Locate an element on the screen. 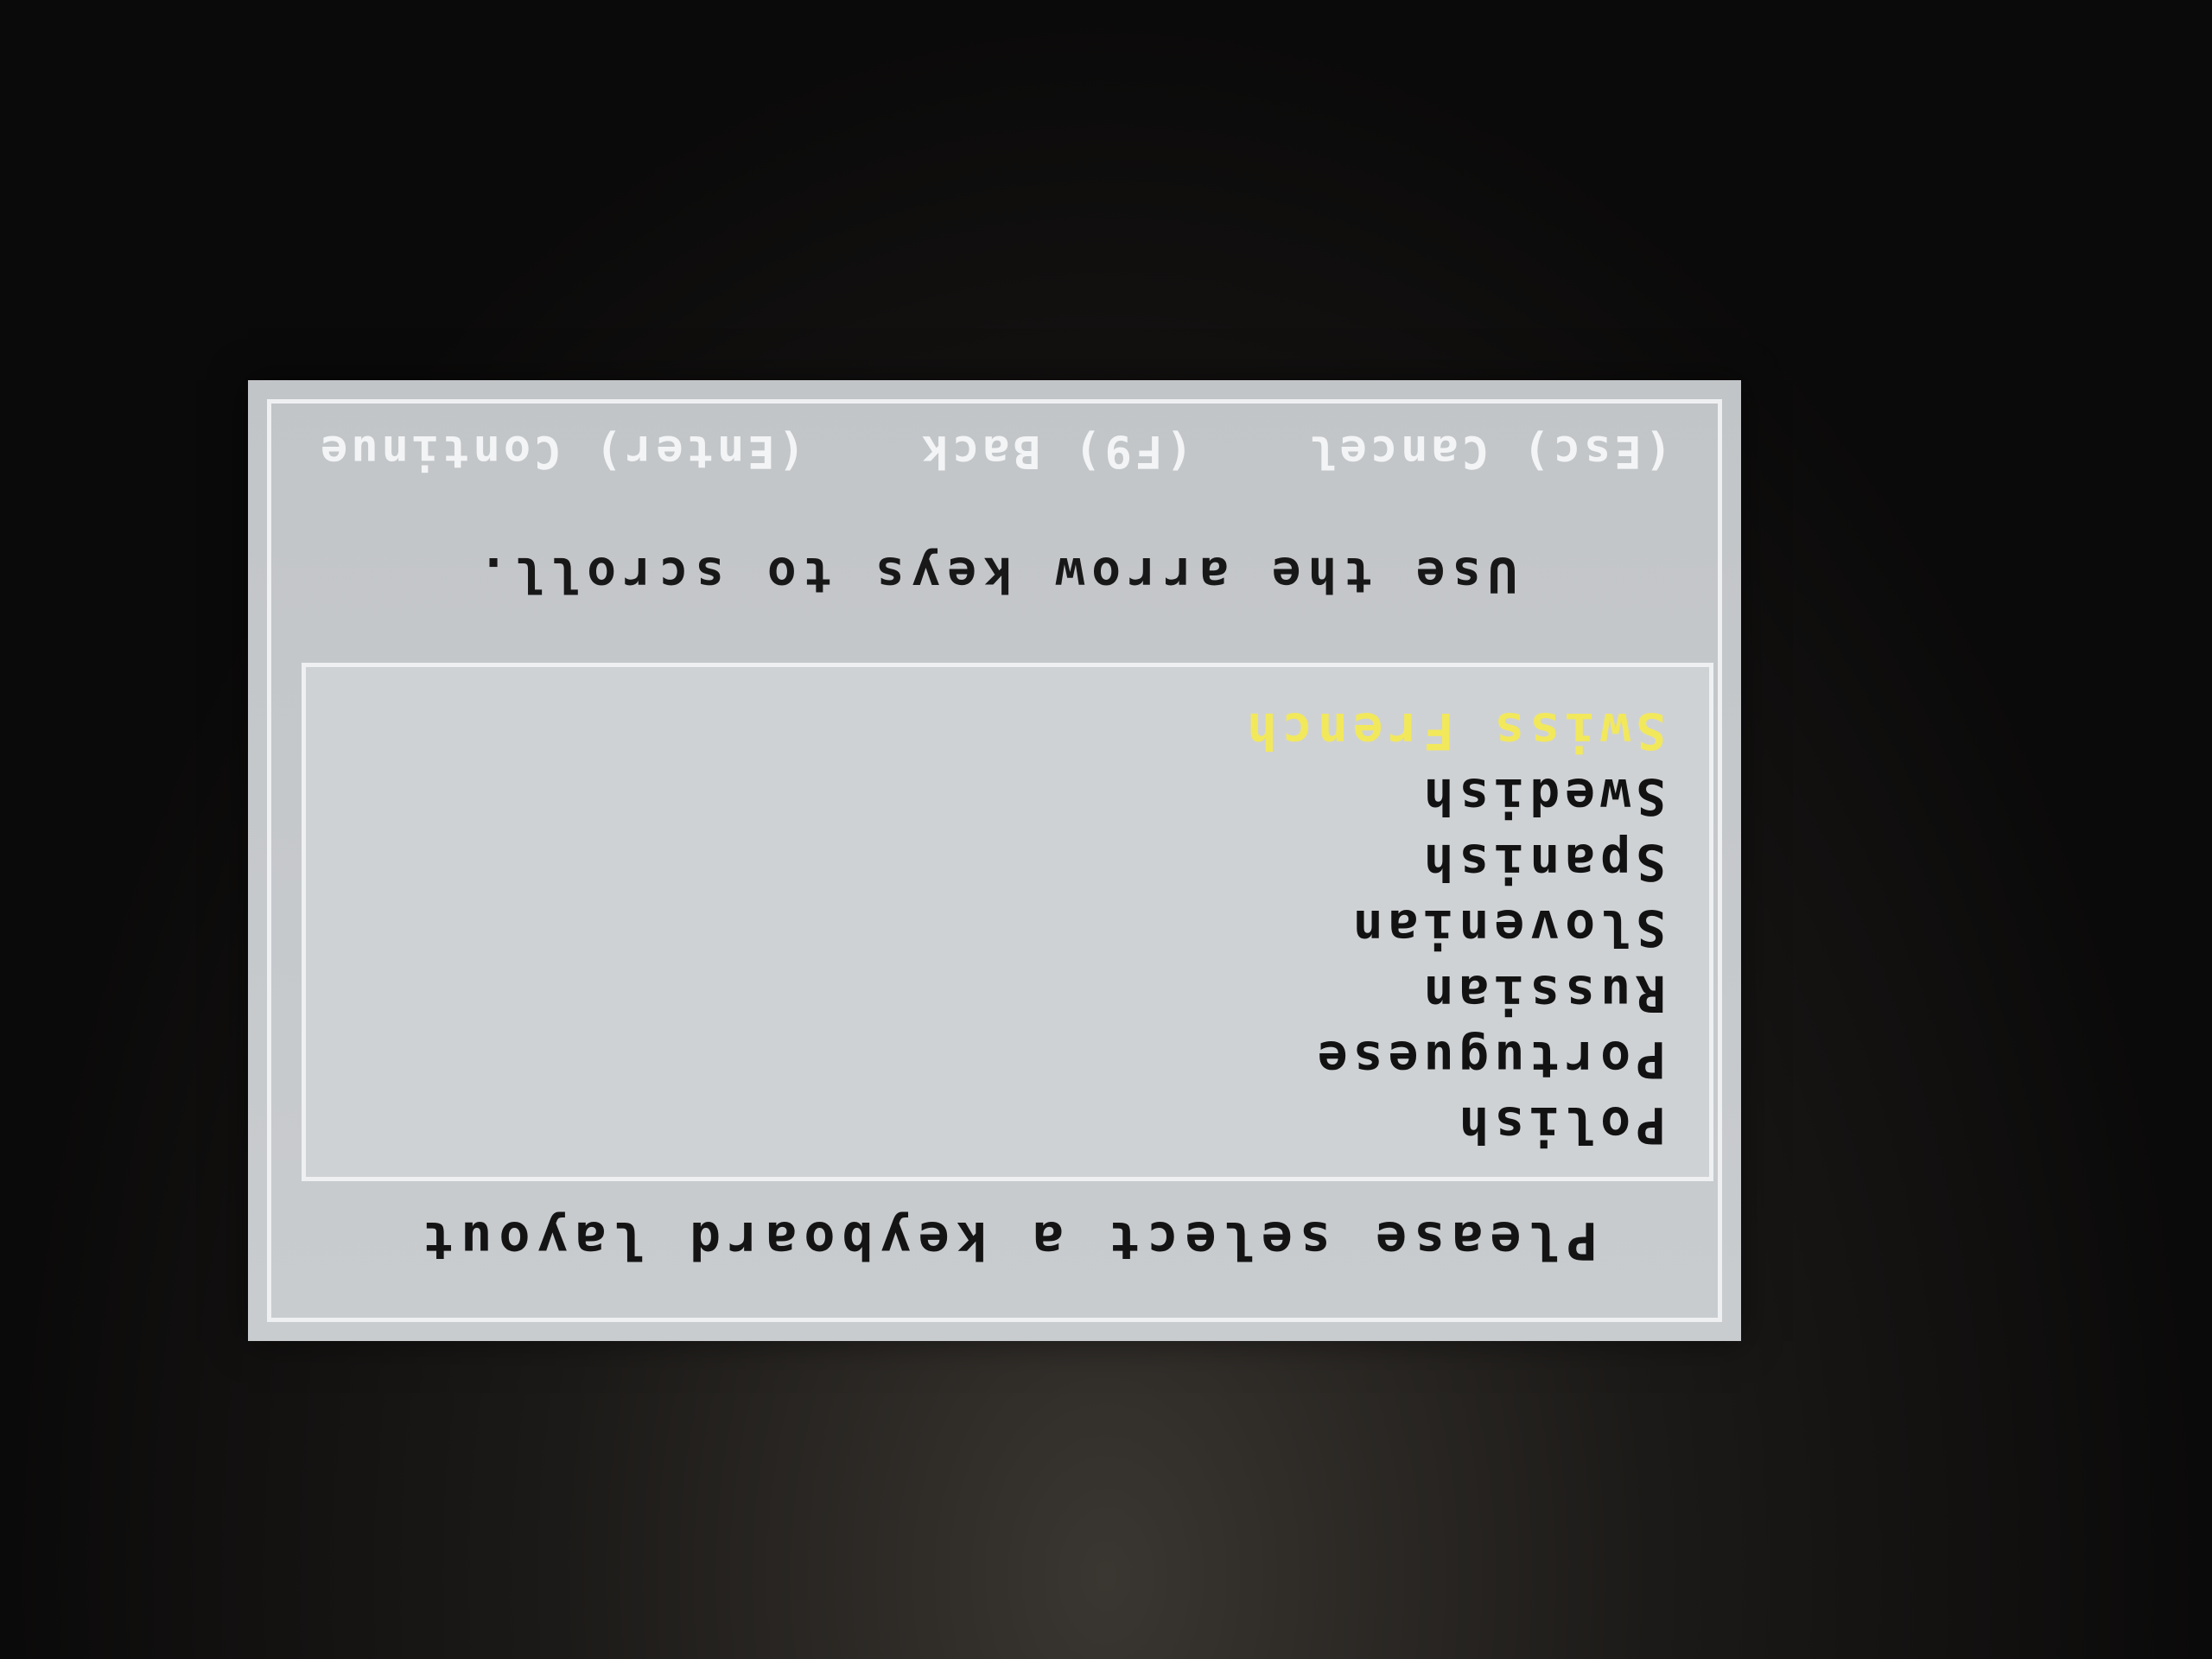 This screenshot has height=1659, width=2212. dialog-title: Please select a keyboard layout is located at coordinates (1007, 1240).